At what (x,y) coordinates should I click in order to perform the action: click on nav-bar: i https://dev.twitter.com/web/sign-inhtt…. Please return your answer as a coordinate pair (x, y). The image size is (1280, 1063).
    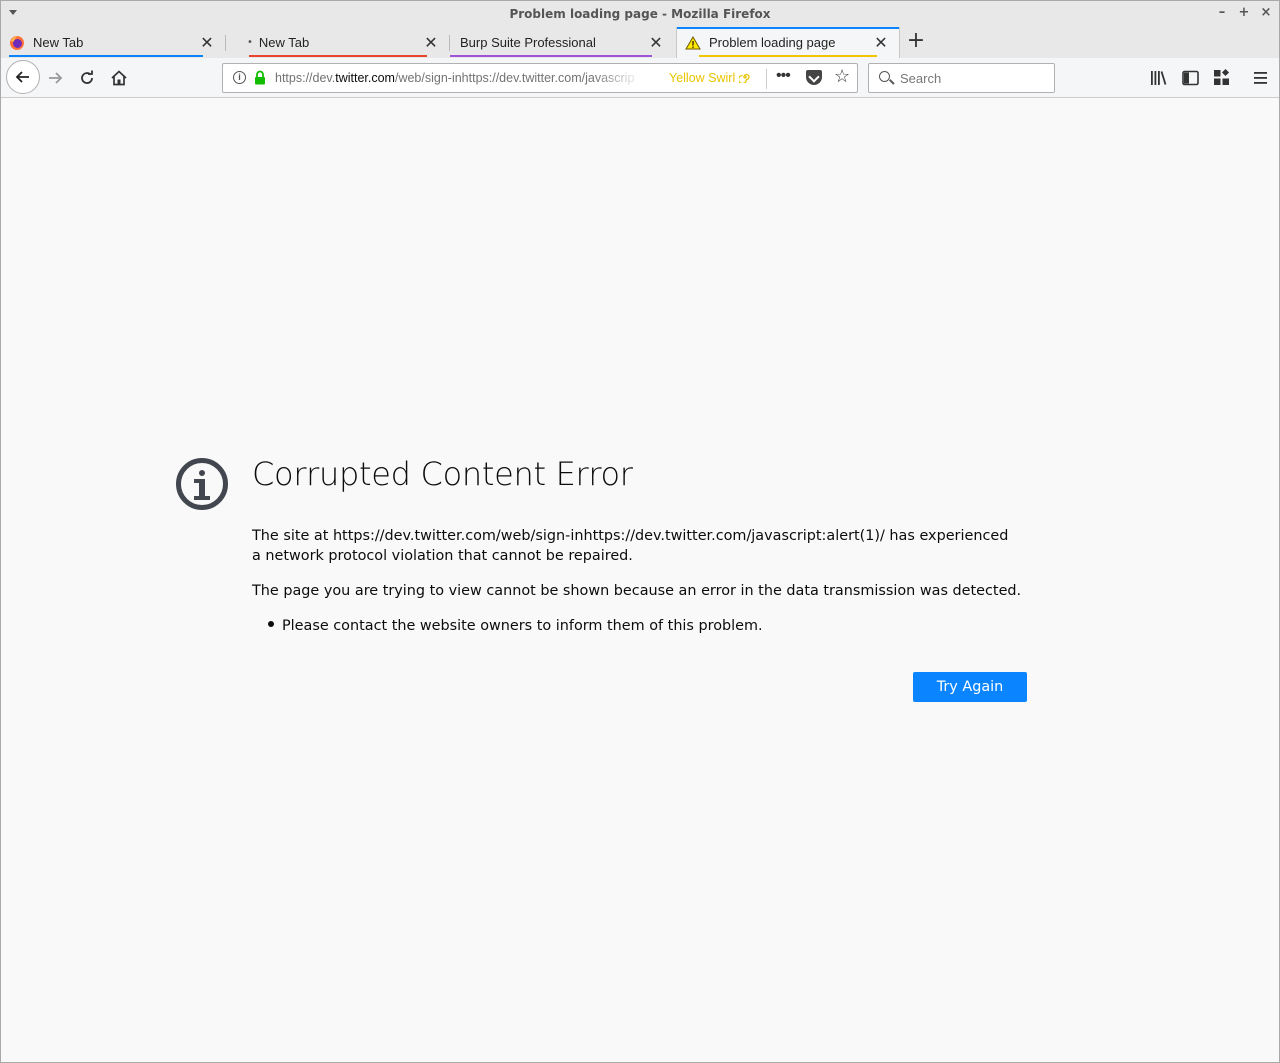
    Looking at the image, I should click on (640, 78).